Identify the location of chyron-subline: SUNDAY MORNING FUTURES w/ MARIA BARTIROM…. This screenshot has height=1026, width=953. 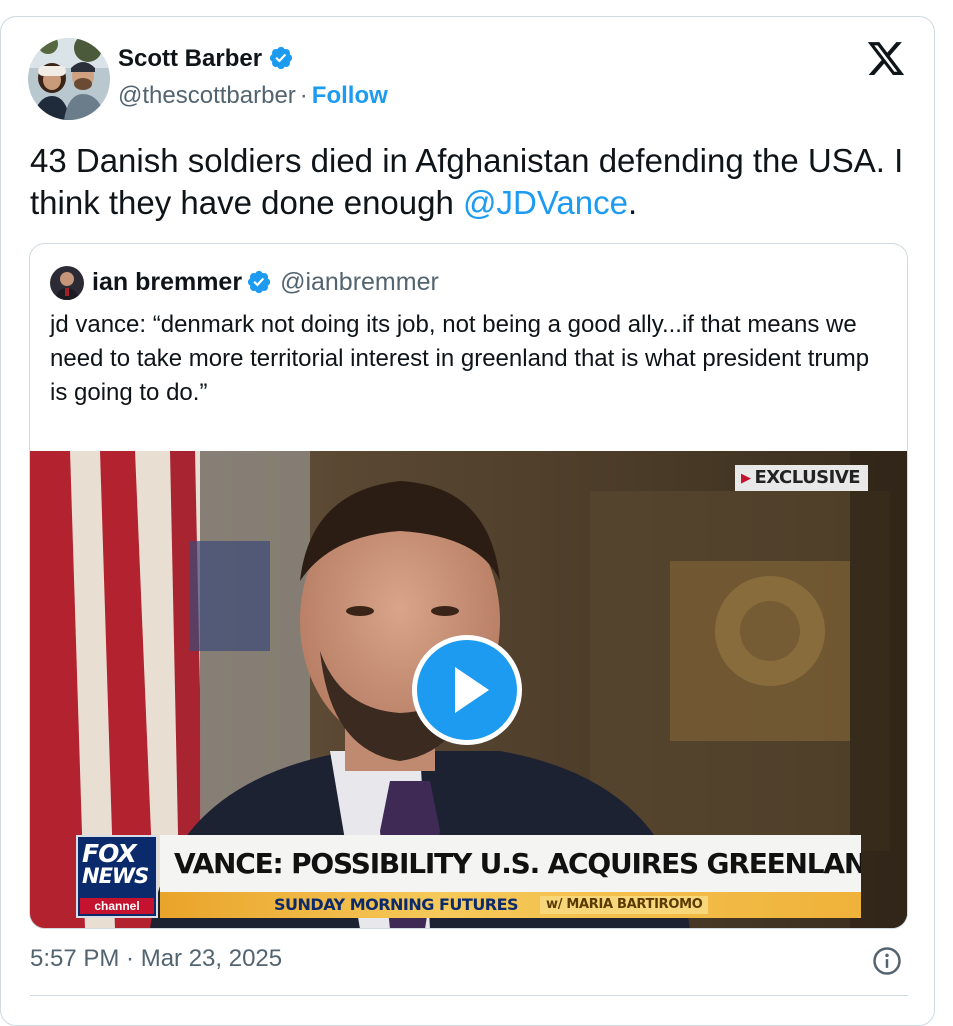
(510, 905).